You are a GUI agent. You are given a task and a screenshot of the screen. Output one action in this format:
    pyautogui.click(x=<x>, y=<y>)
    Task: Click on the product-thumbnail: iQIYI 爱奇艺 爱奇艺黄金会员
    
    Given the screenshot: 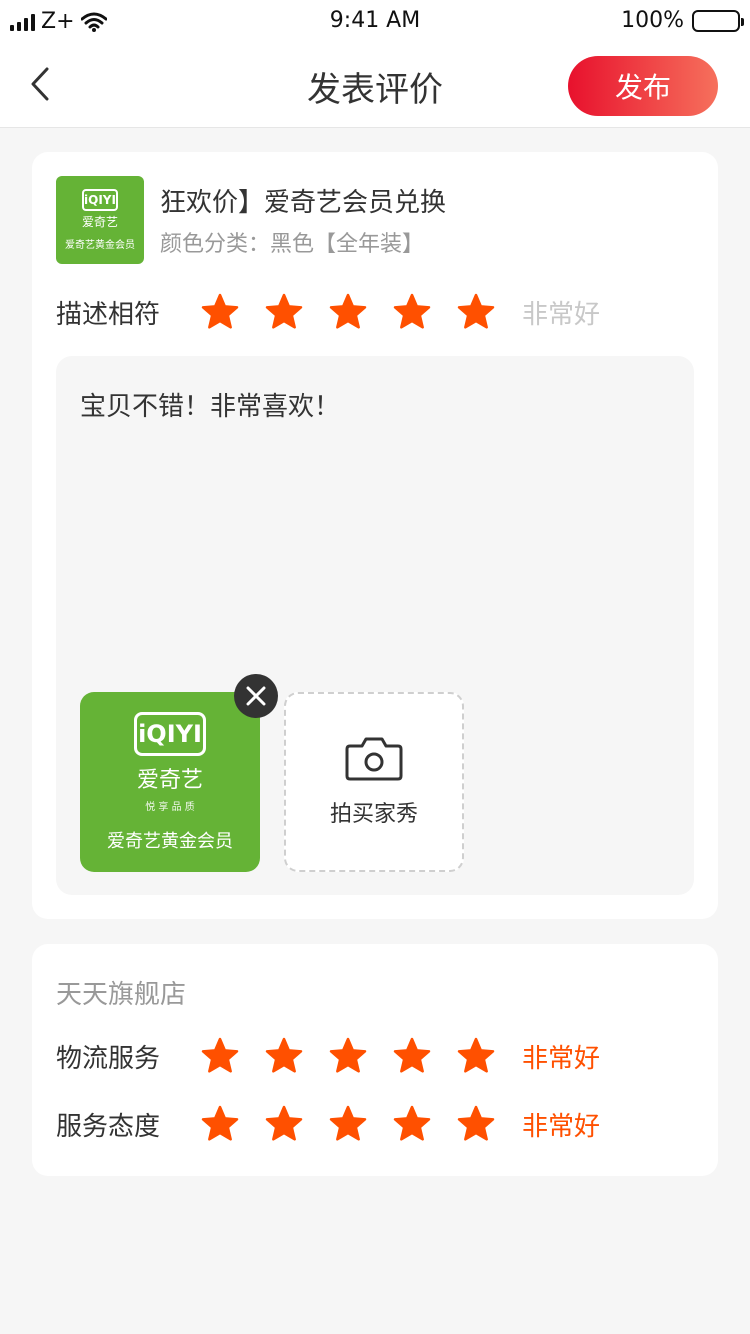 What is the action you would take?
    pyautogui.click(x=100, y=220)
    